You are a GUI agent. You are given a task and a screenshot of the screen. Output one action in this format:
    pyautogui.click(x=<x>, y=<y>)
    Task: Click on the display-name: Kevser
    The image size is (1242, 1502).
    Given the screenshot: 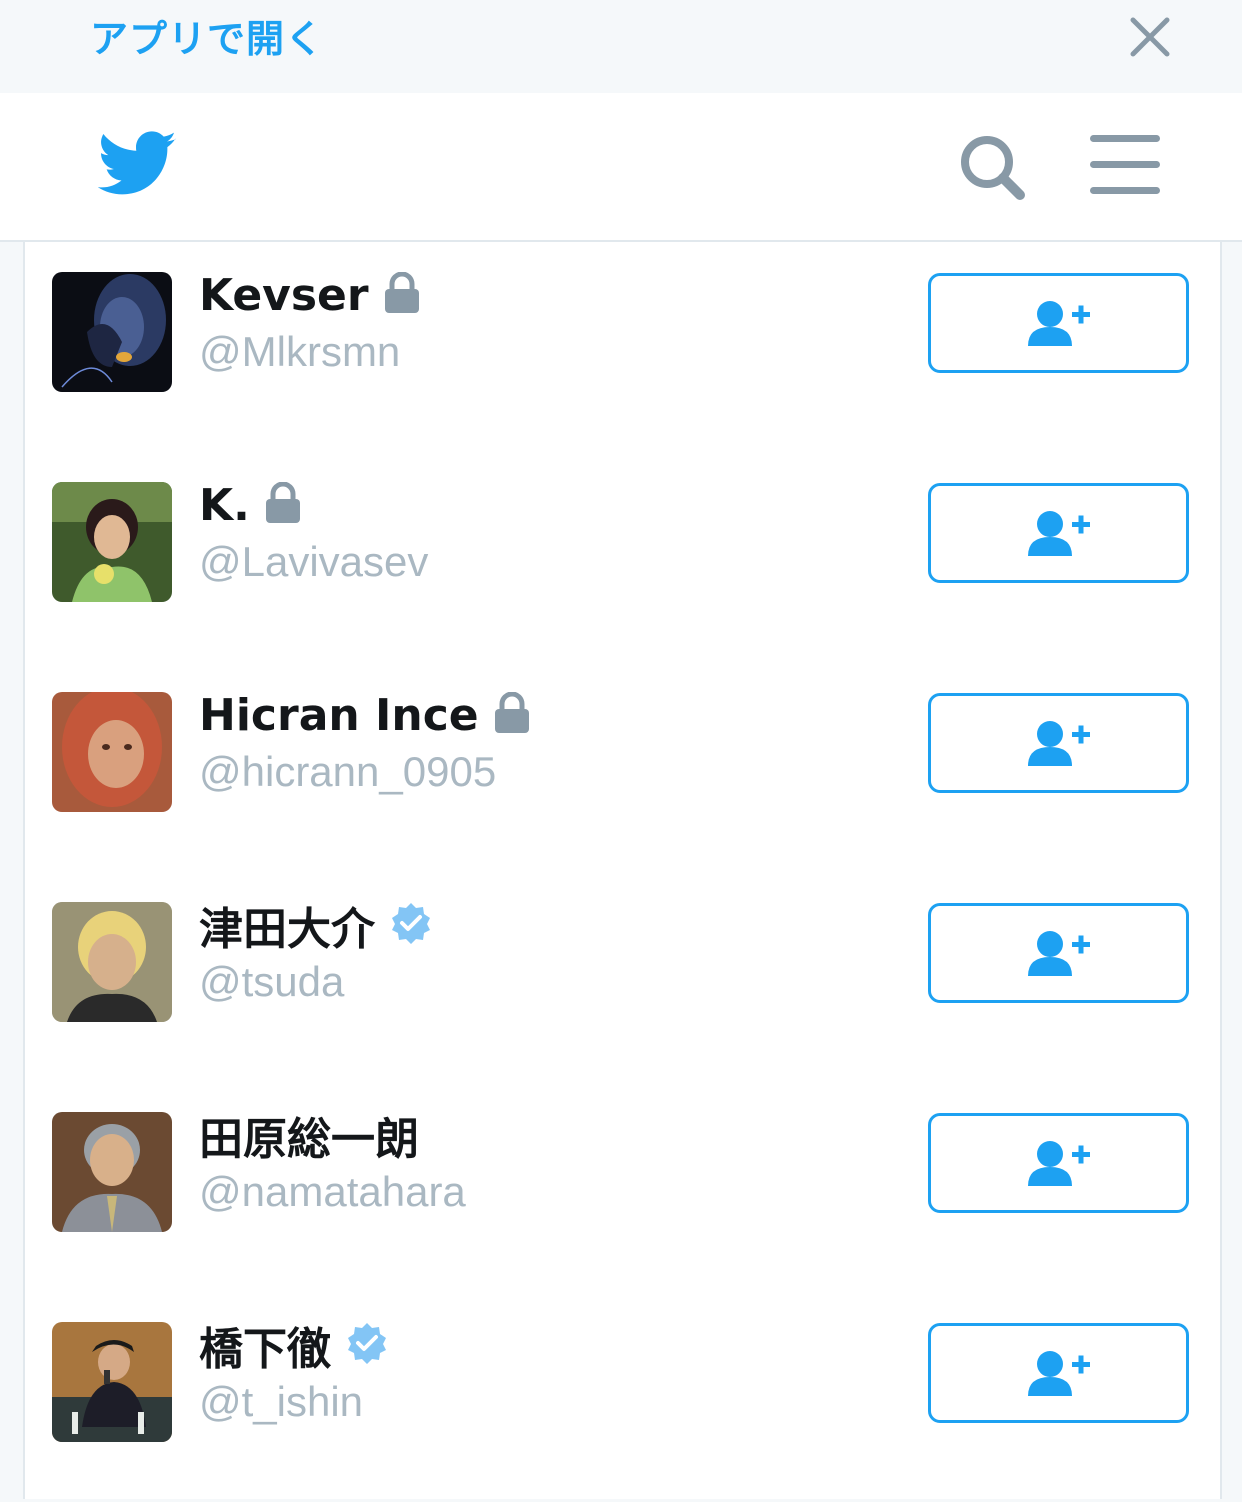 What is the action you would take?
    pyautogui.click(x=284, y=295)
    